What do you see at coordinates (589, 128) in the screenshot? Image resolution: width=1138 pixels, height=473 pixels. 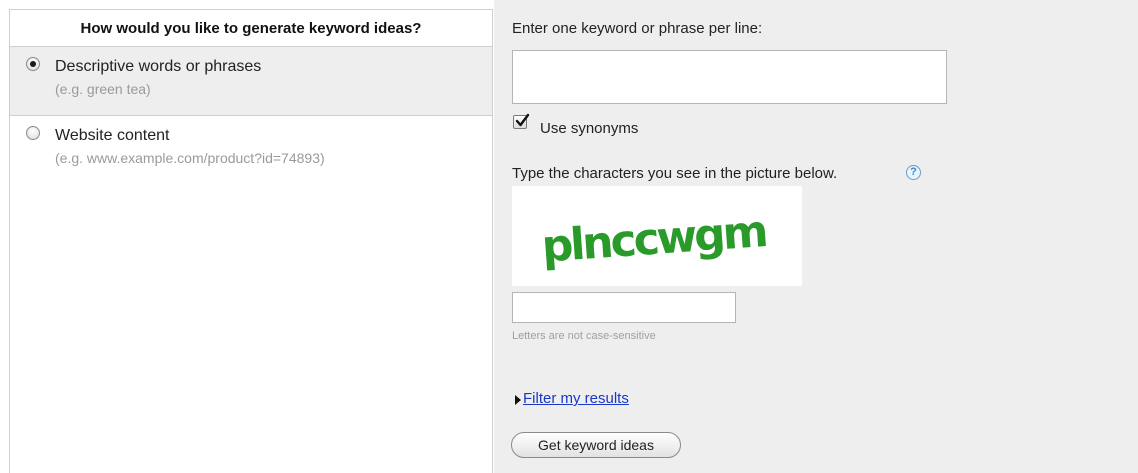 I see `use-synonyms-label: Use synonyms` at bounding box center [589, 128].